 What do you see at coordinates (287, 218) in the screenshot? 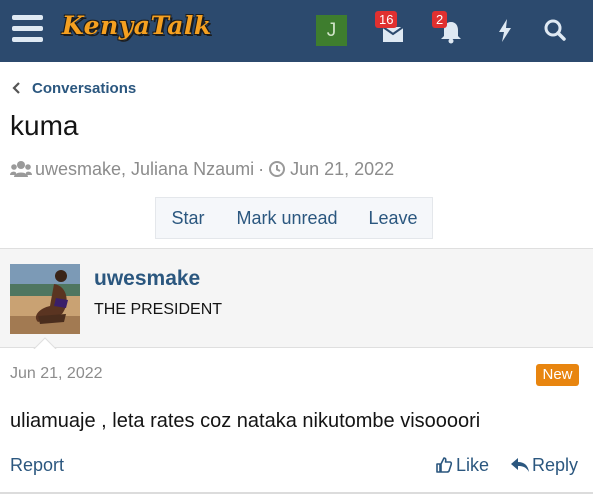
I see `mark-unread-button: Mark unread` at bounding box center [287, 218].